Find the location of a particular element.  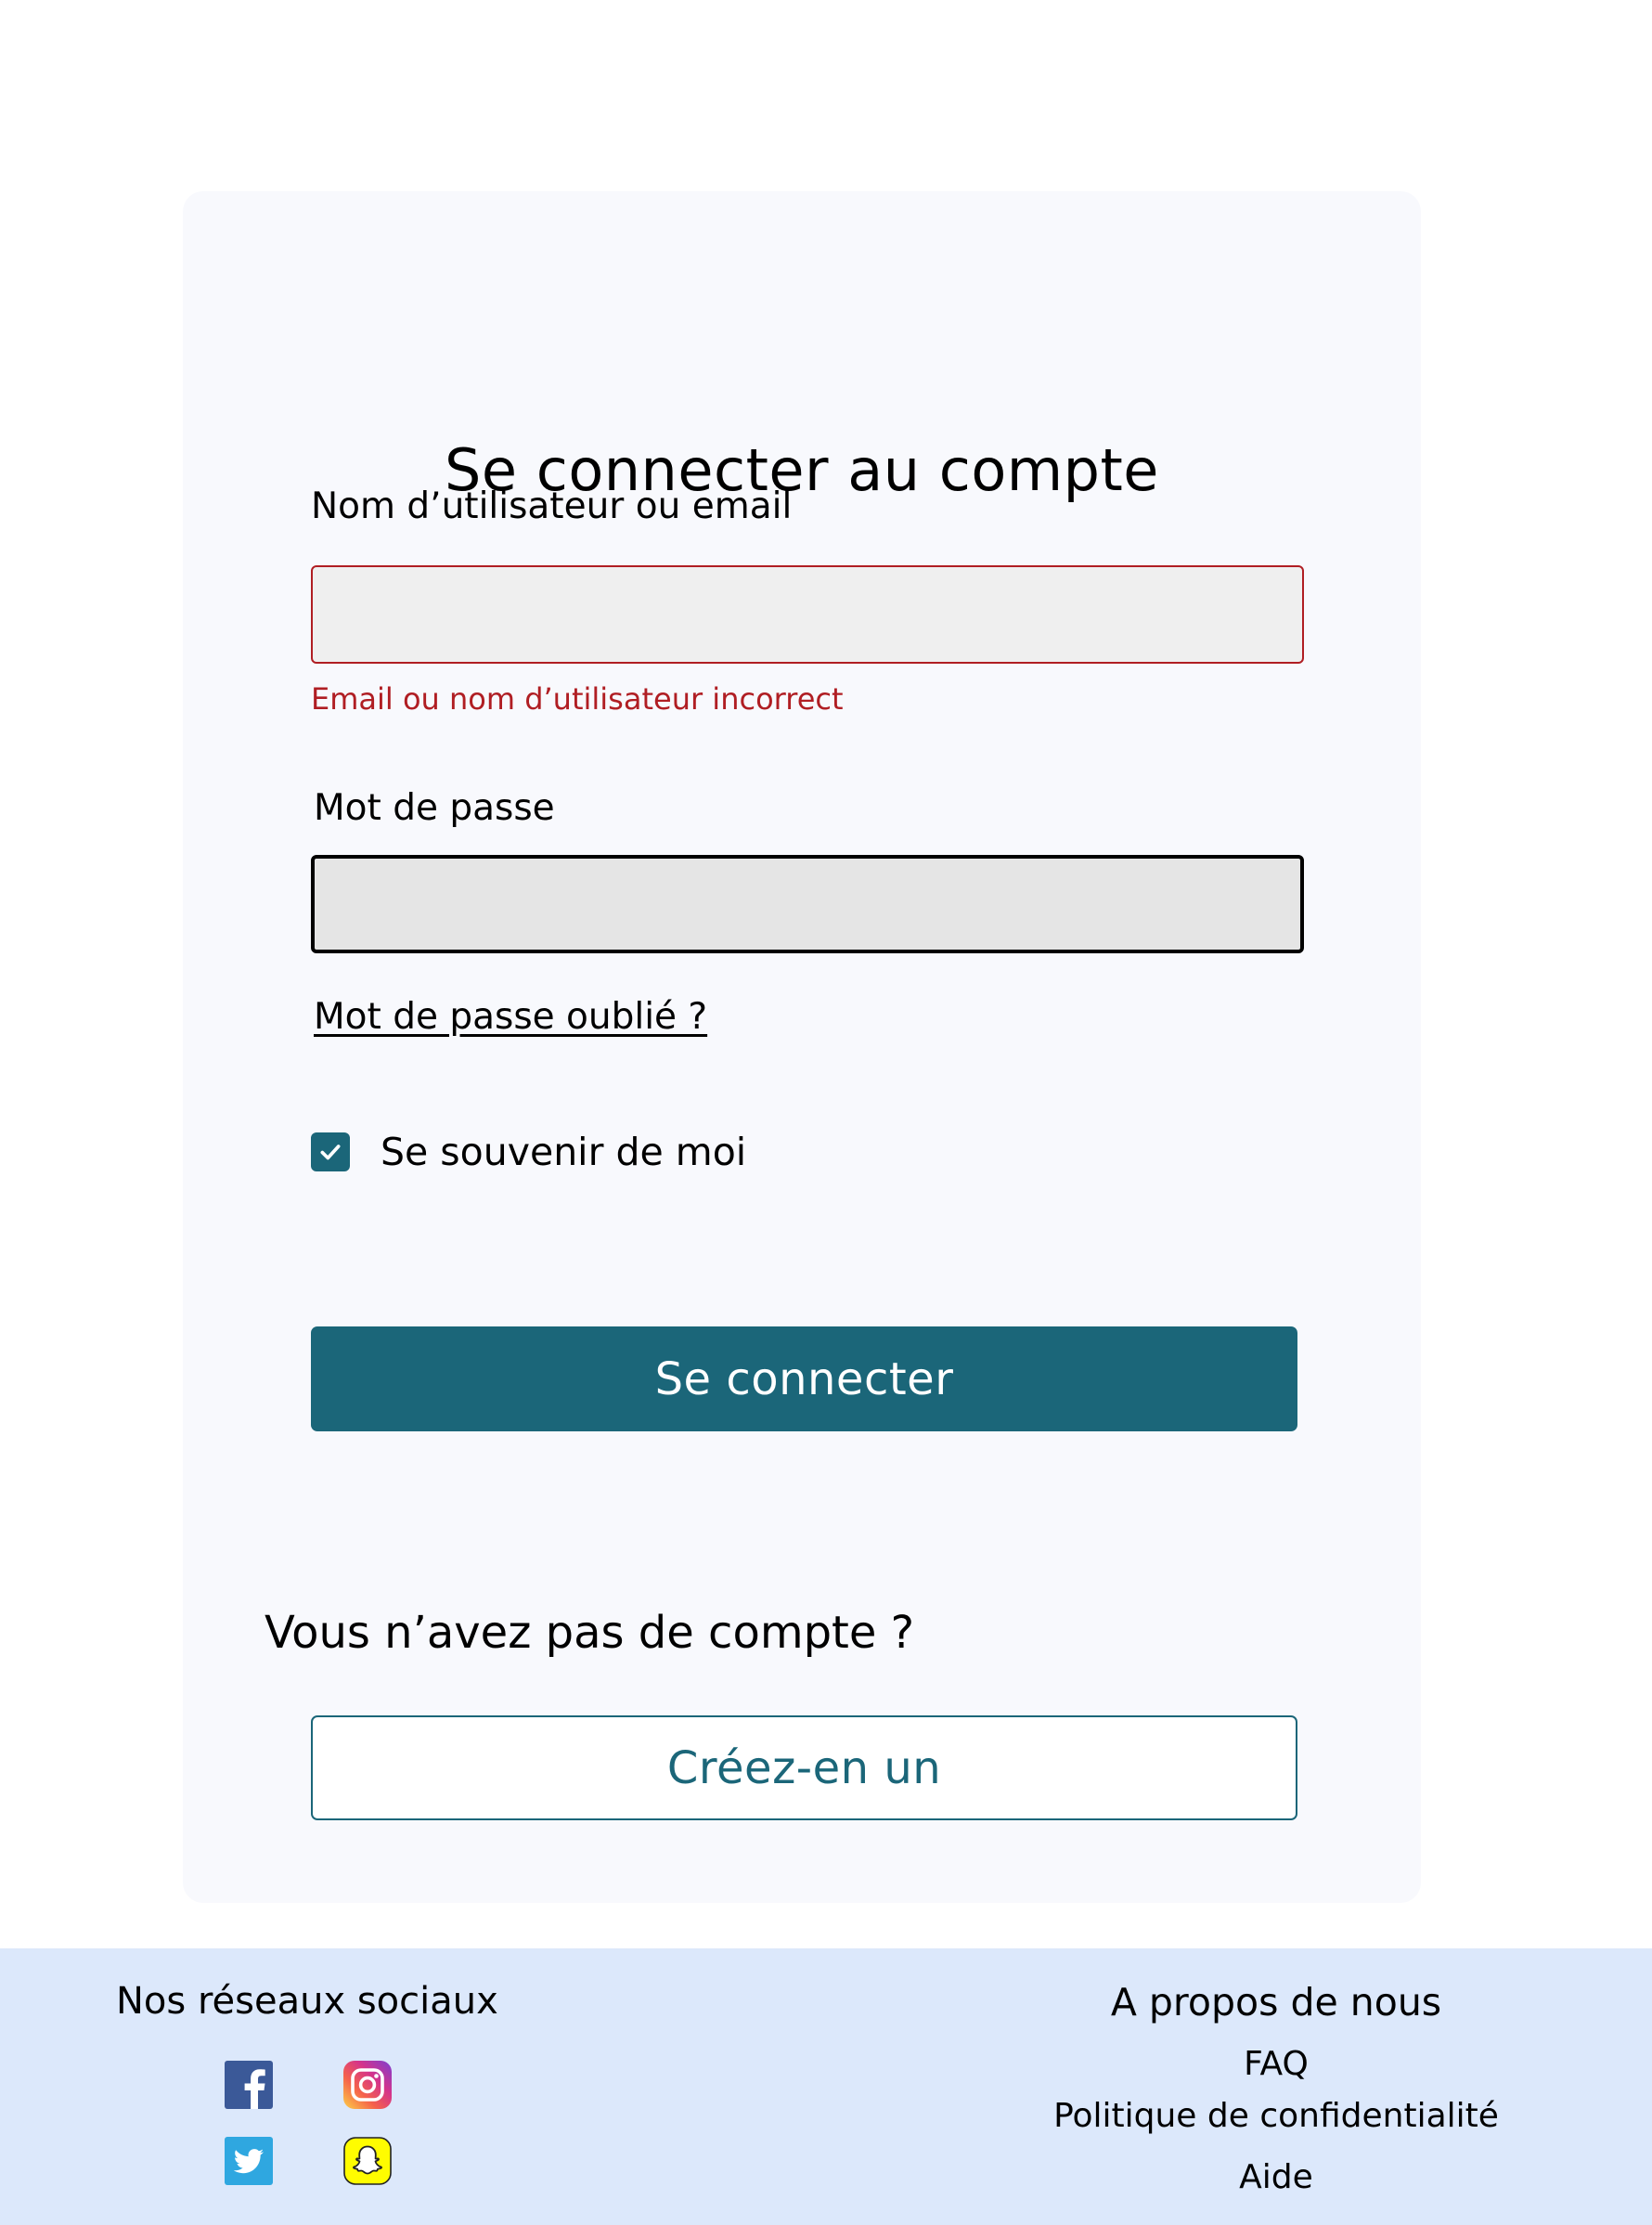

remember-me-label: Se souvenir de moi is located at coordinates (564, 1151).